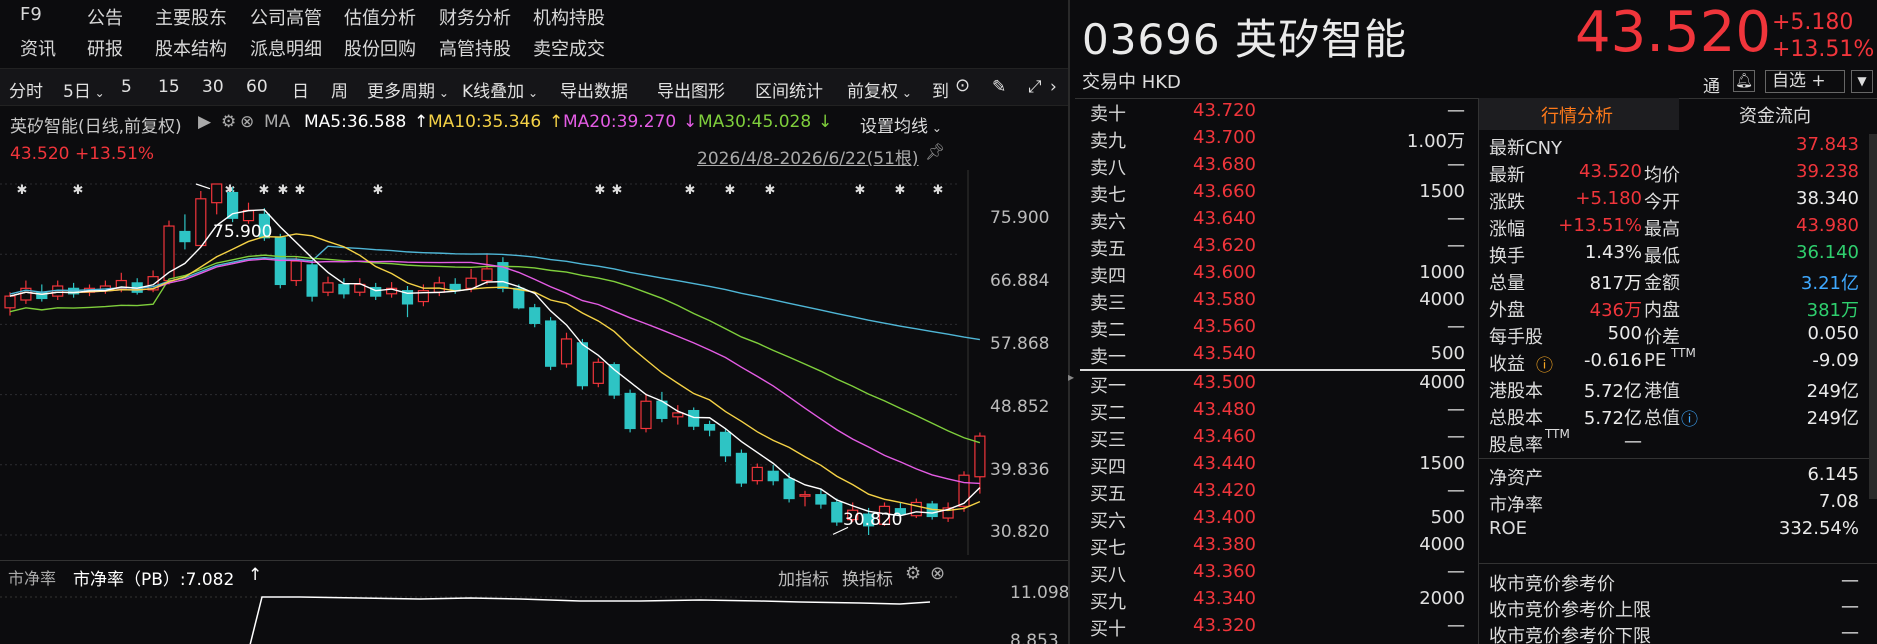 Image resolution: width=1877 pixels, height=644 pixels. What do you see at coordinates (286, 48) in the screenshot?
I see `menu-dividends: 派息明细` at bounding box center [286, 48].